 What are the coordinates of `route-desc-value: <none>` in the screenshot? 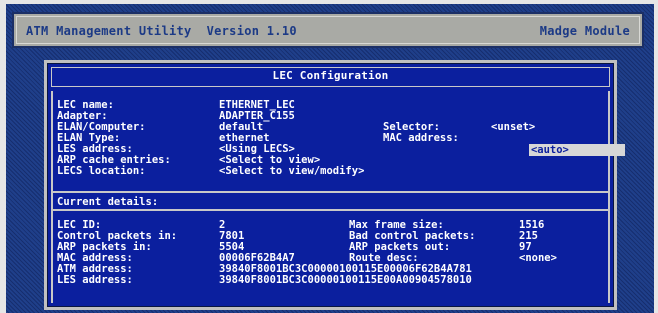 It's located at (538, 258).